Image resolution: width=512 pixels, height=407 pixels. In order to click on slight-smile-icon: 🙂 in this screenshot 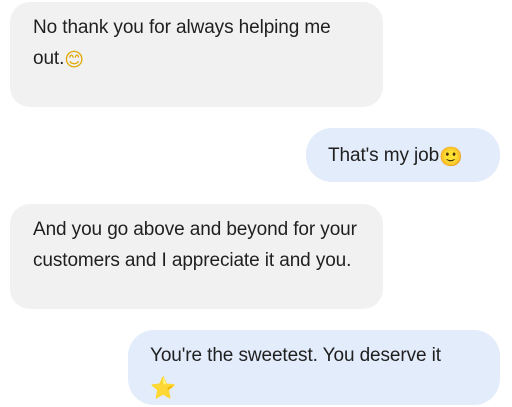, I will do `click(451, 157)`.